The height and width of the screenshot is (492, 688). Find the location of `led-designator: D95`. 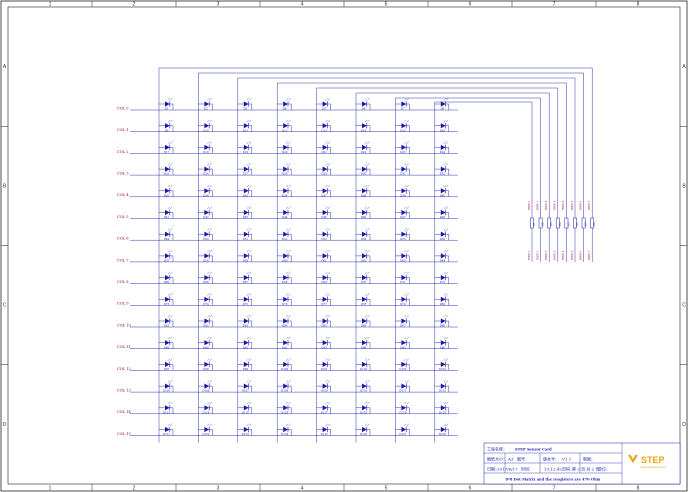

led-designator: D95 is located at coordinates (403, 347).